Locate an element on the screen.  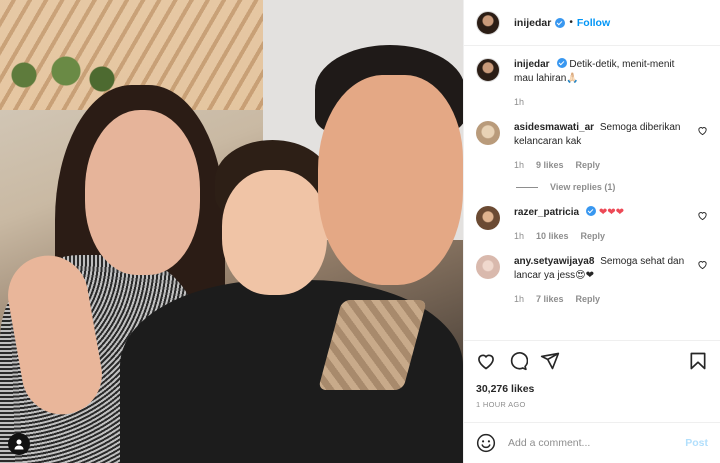
comment-username: any.setyawijaya8 is located at coordinates (554, 261).